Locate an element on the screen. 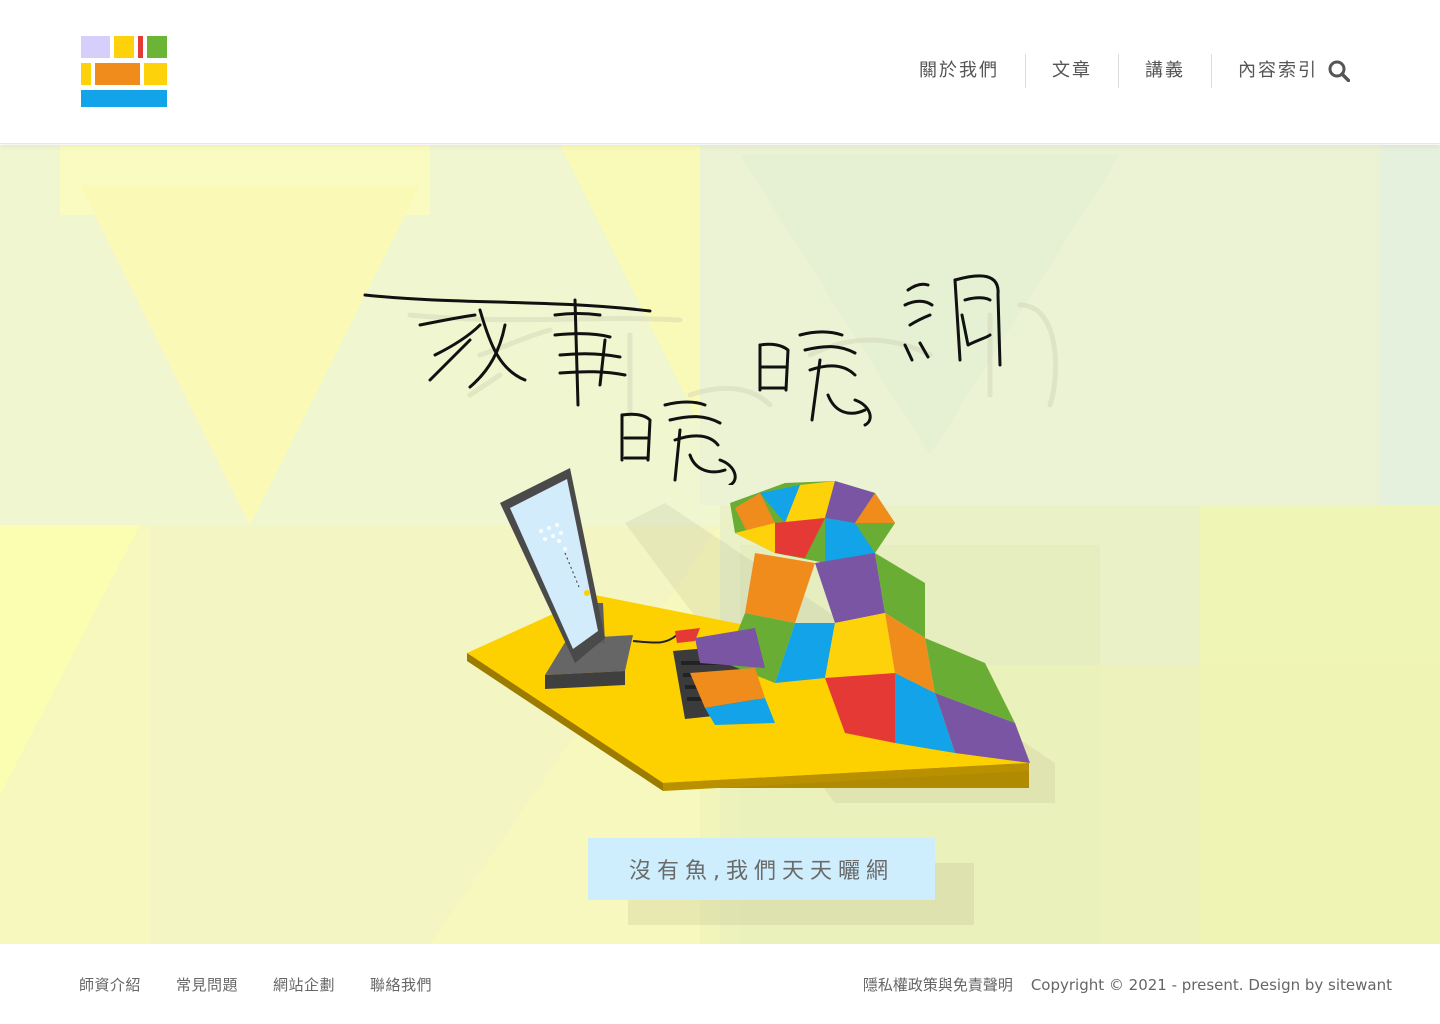 The width and height of the screenshot is (1440, 1024). footer-link-teachers: 師資介紹 is located at coordinates (110, 984).